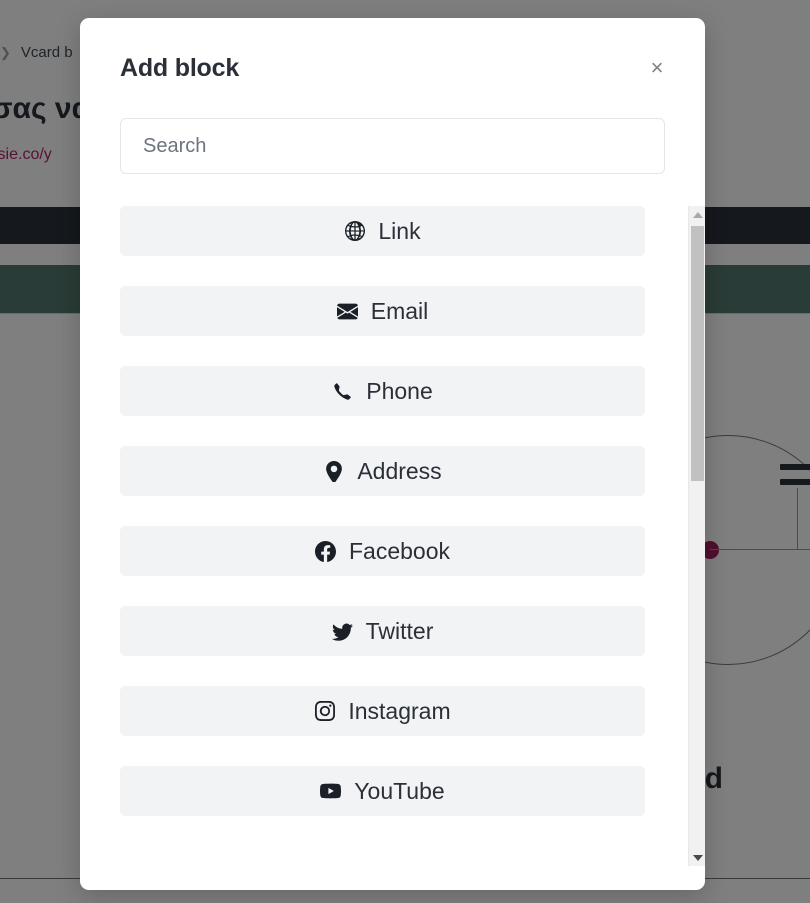  What do you see at coordinates (392, 68) in the screenshot?
I see `modal-header: Add block ×` at bounding box center [392, 68].